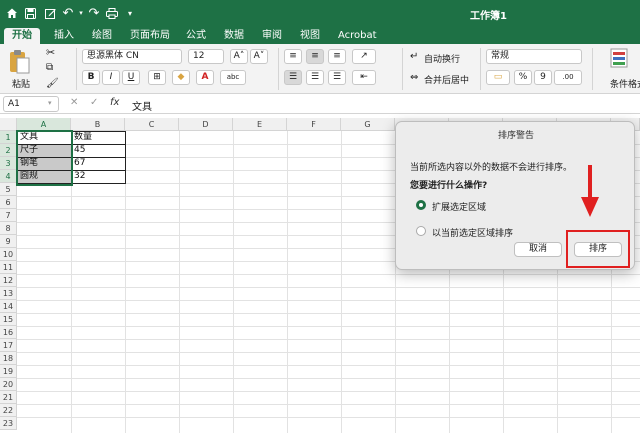  I want to click on align-middle-icon: ≡, so click(315, 56).